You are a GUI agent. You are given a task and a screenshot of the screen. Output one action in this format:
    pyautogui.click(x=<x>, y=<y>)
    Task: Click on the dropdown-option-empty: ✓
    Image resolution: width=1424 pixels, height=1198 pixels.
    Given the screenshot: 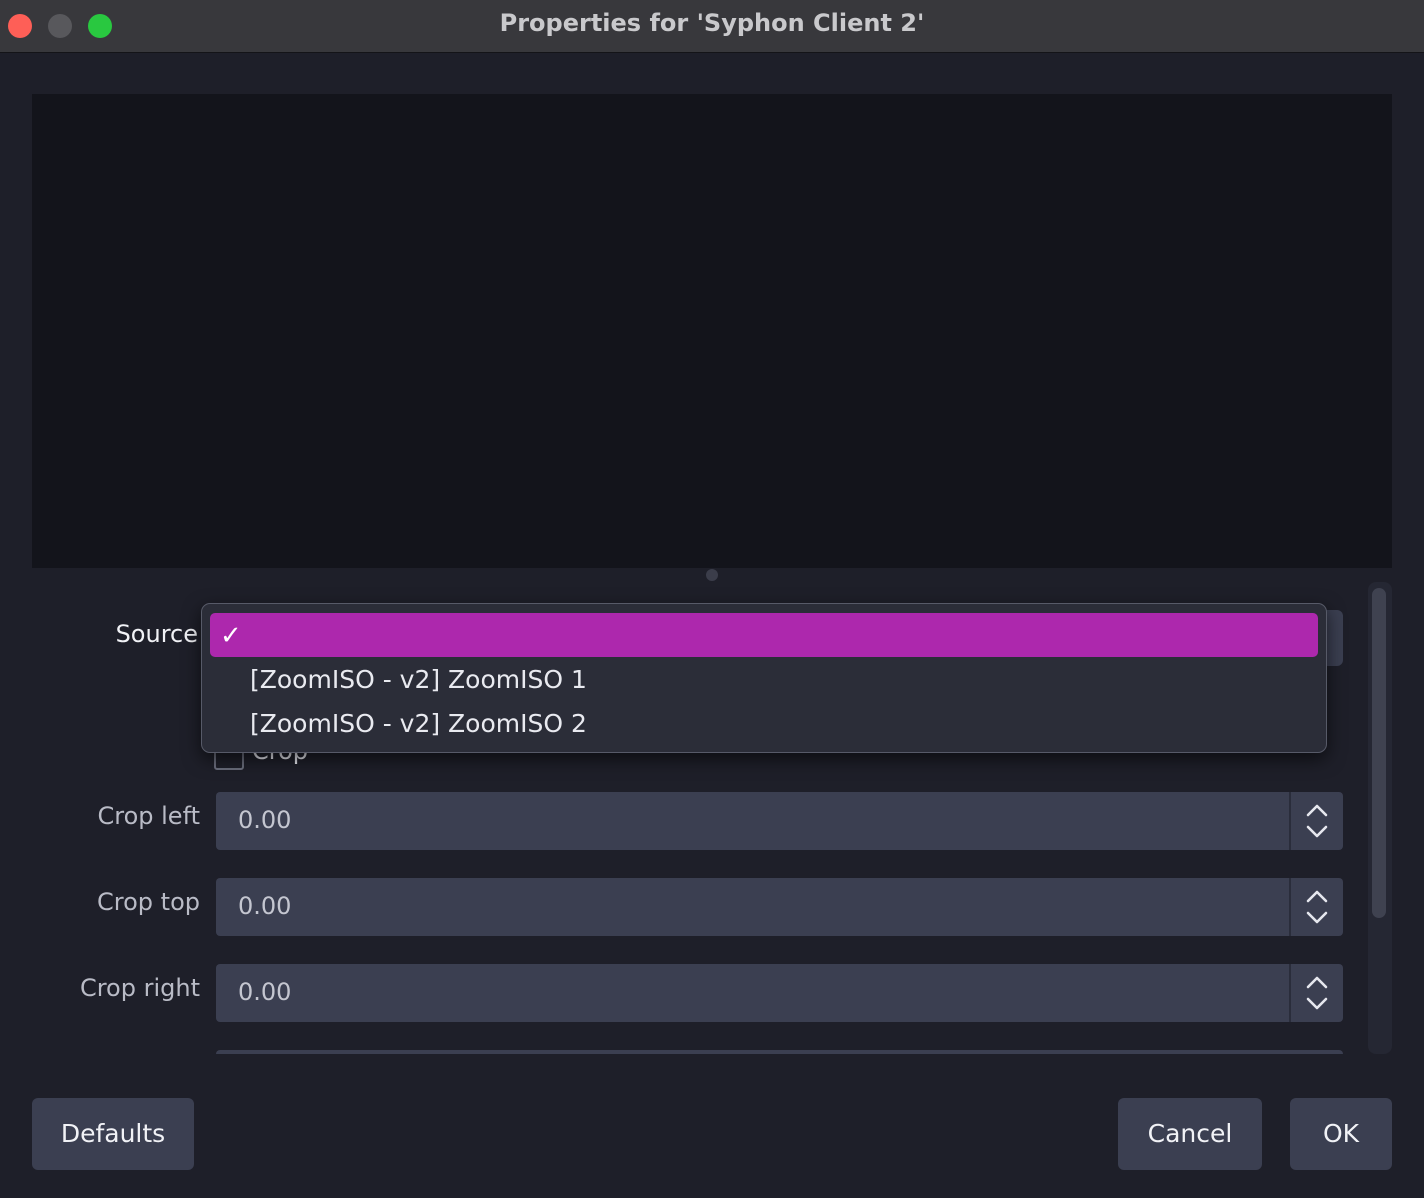 What is the action you would take?
    pyautogui.click(x=764, y=635)
    